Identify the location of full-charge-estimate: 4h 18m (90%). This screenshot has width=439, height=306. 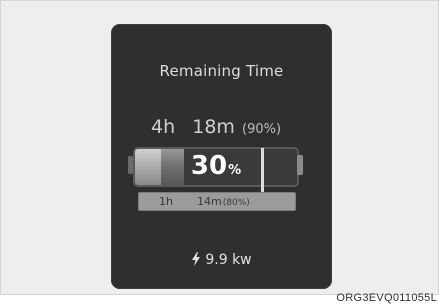
(216, 127).